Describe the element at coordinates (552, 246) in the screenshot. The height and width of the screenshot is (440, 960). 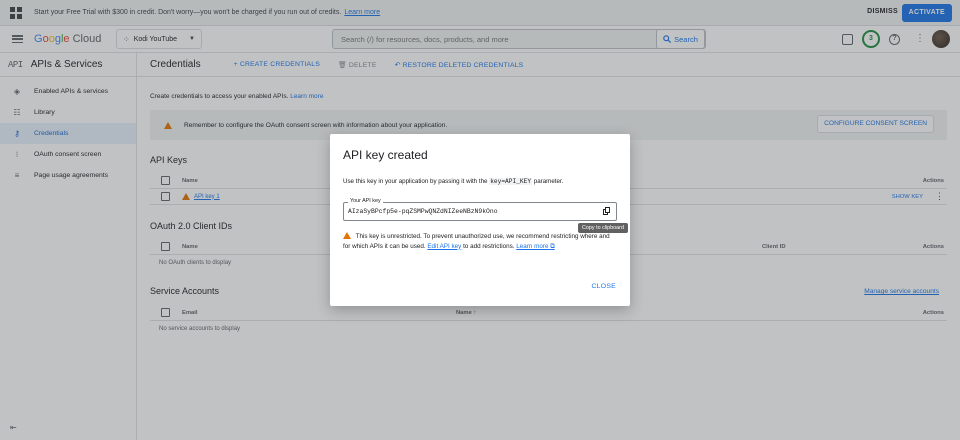
I see `external-link-icon: ⧉` at that location.